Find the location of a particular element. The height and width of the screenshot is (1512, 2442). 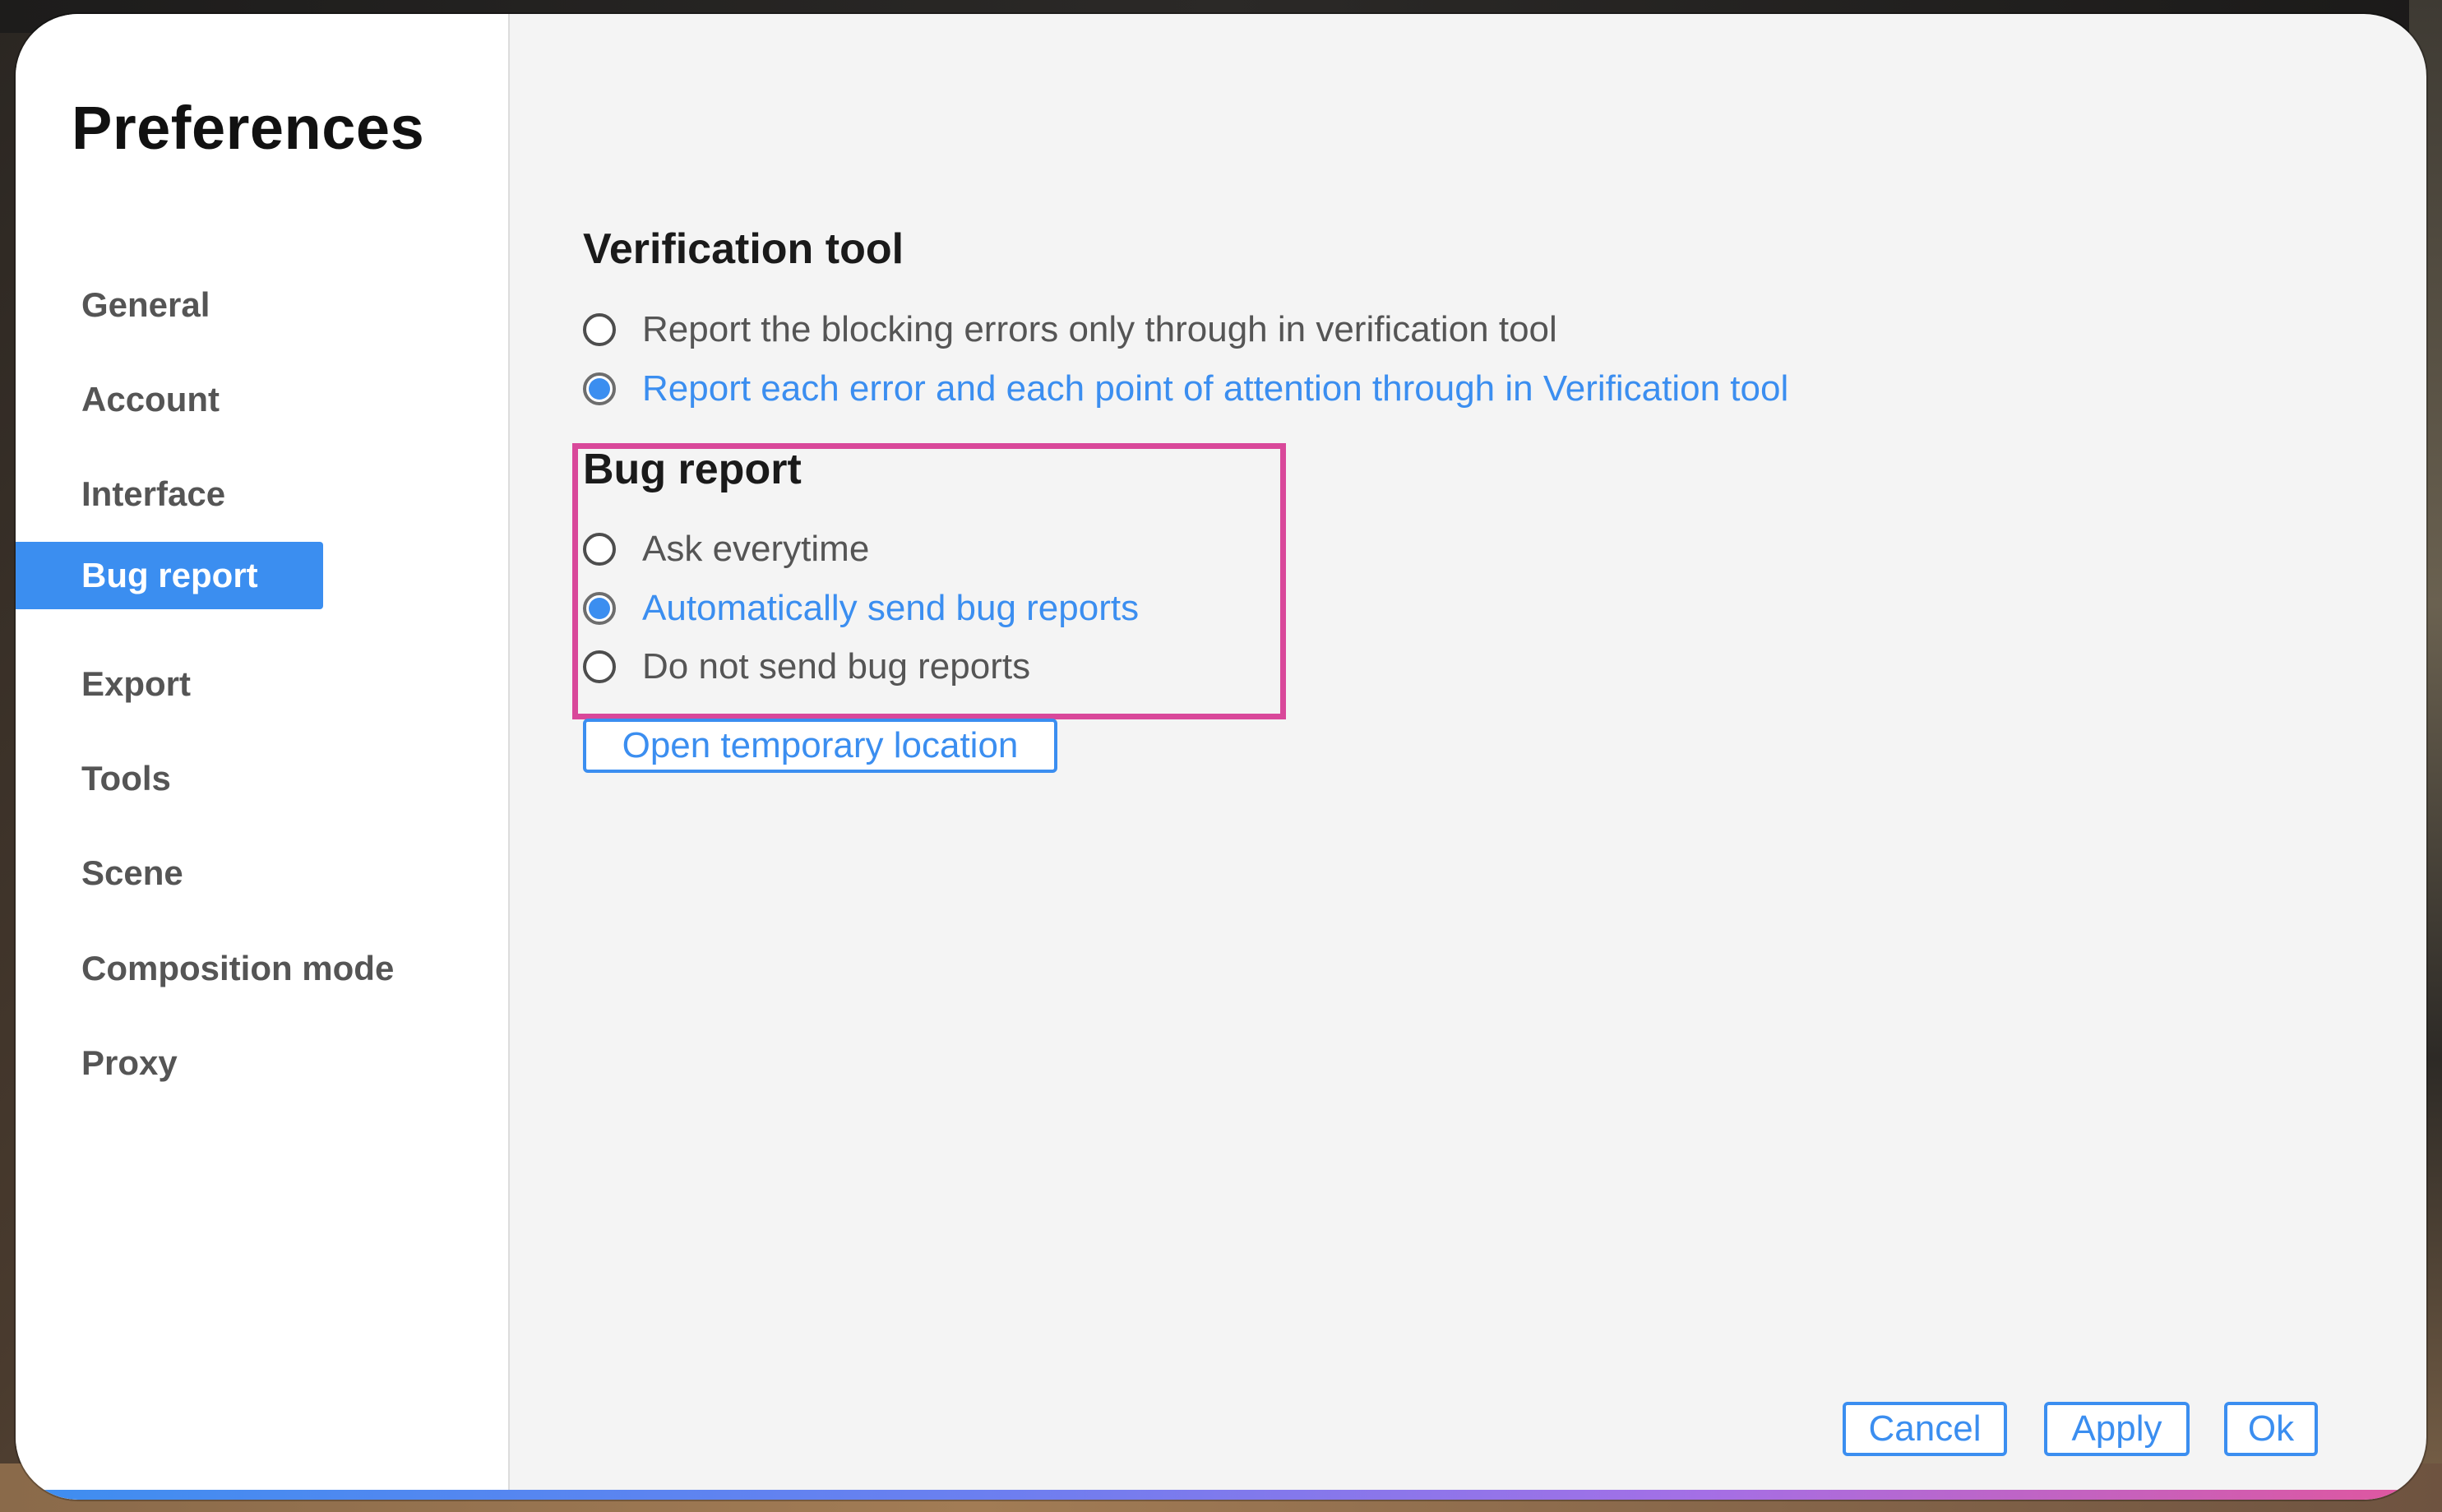

sidebar-item-general: General is located at coordinates (169, 305).